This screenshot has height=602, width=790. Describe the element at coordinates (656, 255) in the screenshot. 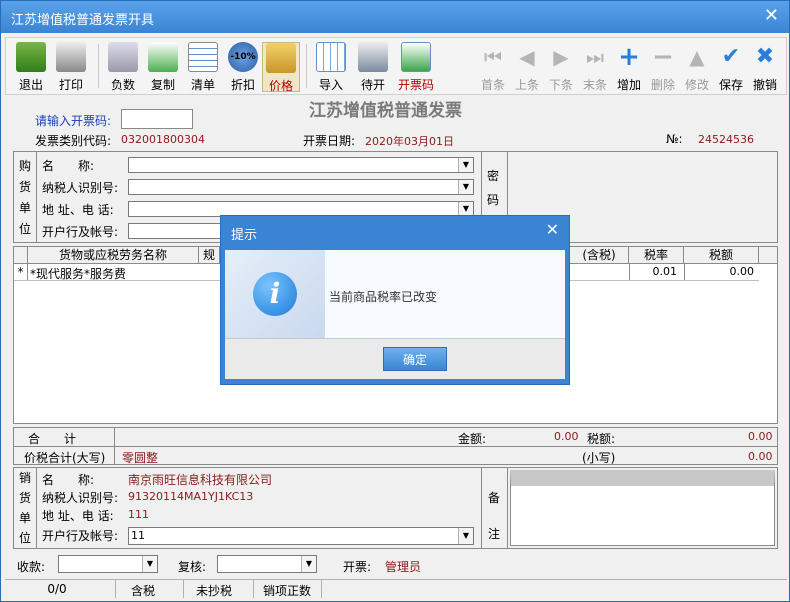

I see `col-rate: 税率` at that location.